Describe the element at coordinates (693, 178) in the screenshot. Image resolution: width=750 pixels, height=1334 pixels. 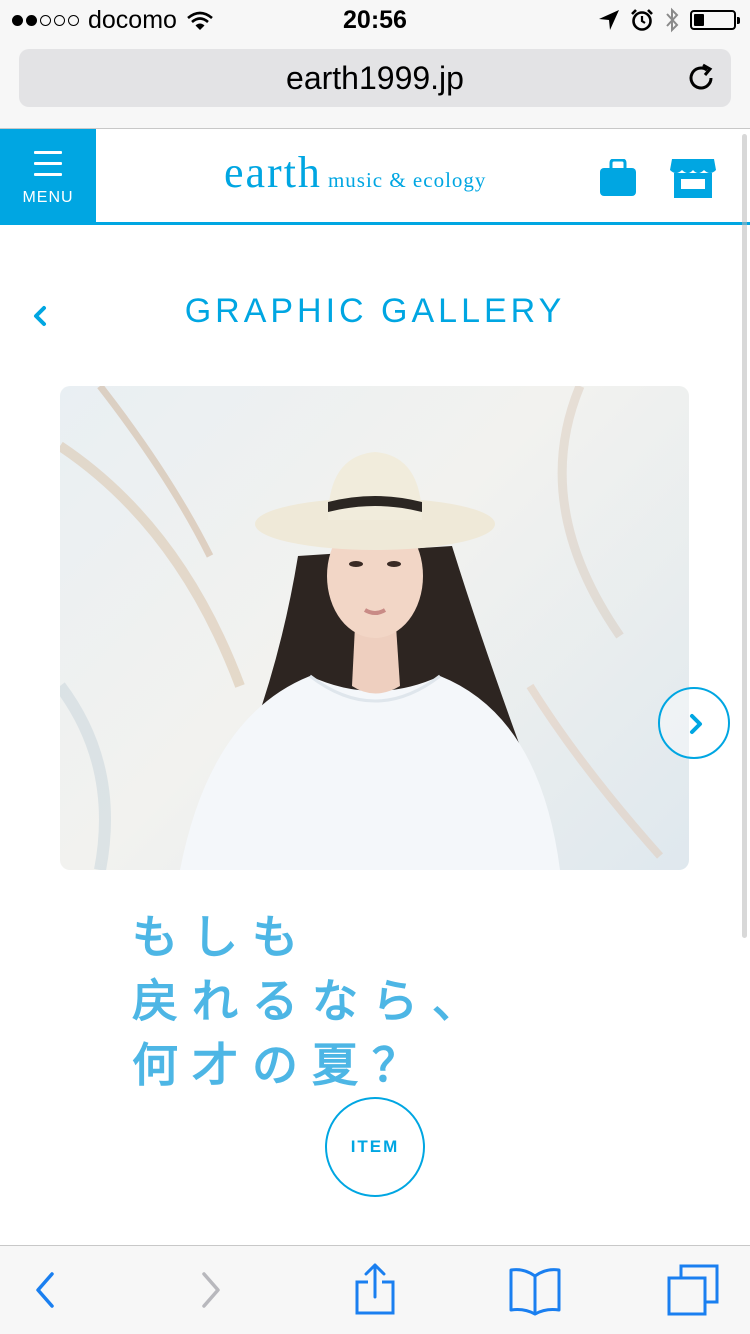
I see `store-icon` at that location.